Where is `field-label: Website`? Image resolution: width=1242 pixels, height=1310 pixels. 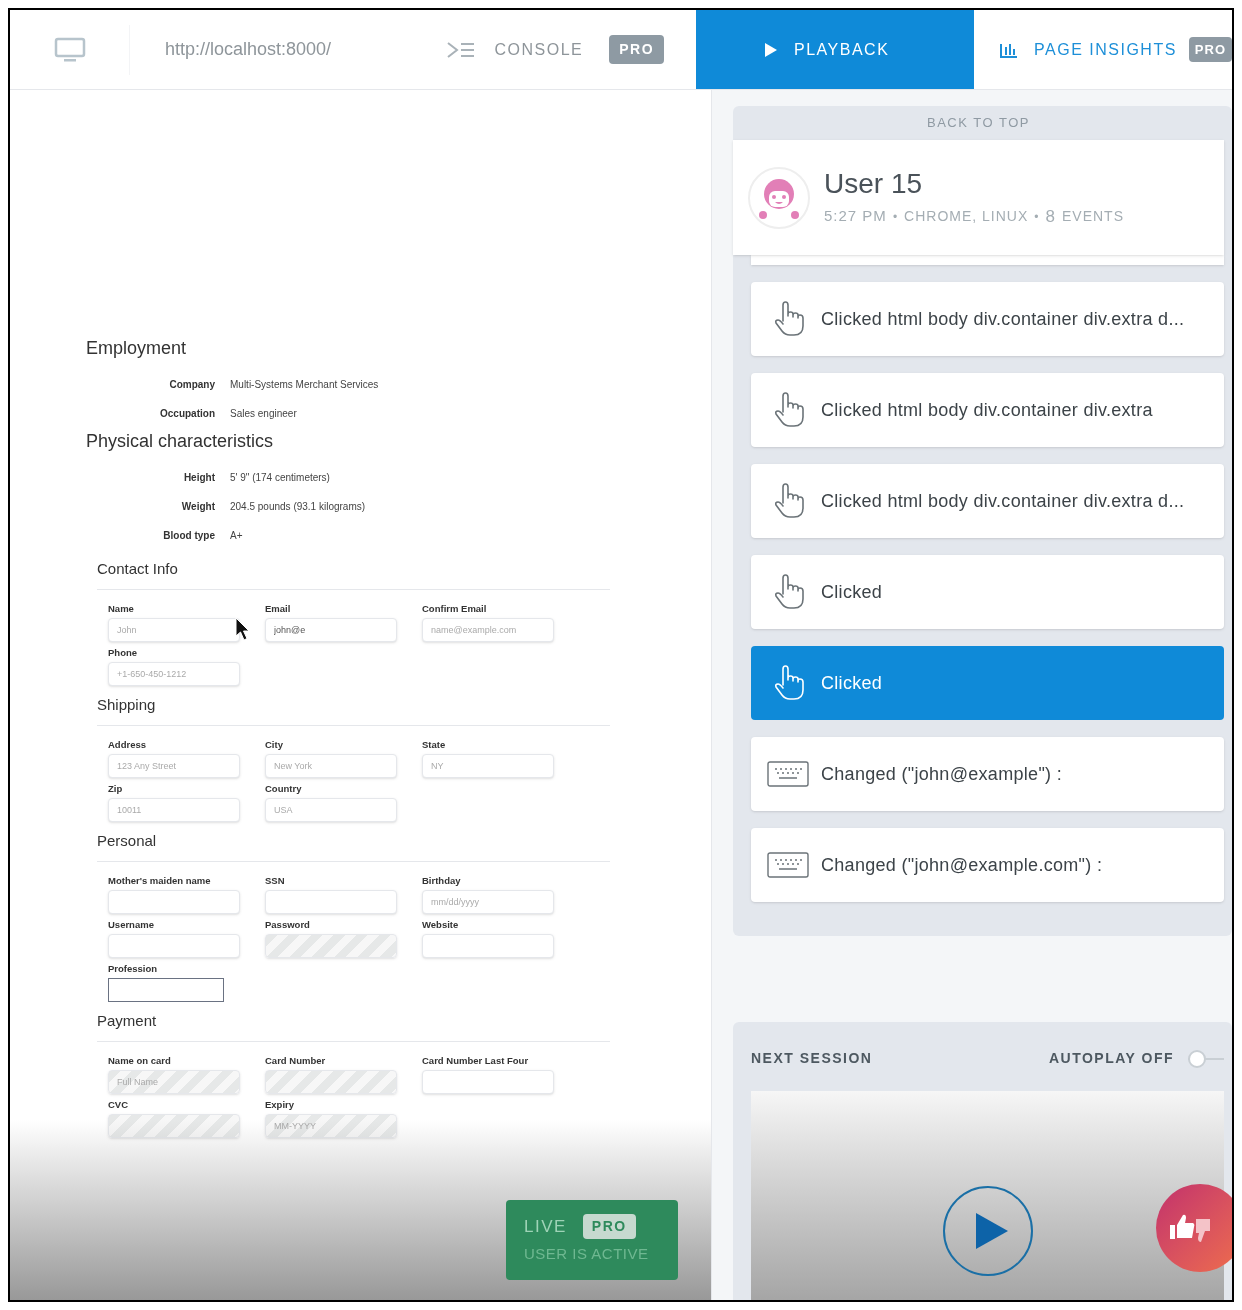 field-label: Website is located at coordinates (441, 924).